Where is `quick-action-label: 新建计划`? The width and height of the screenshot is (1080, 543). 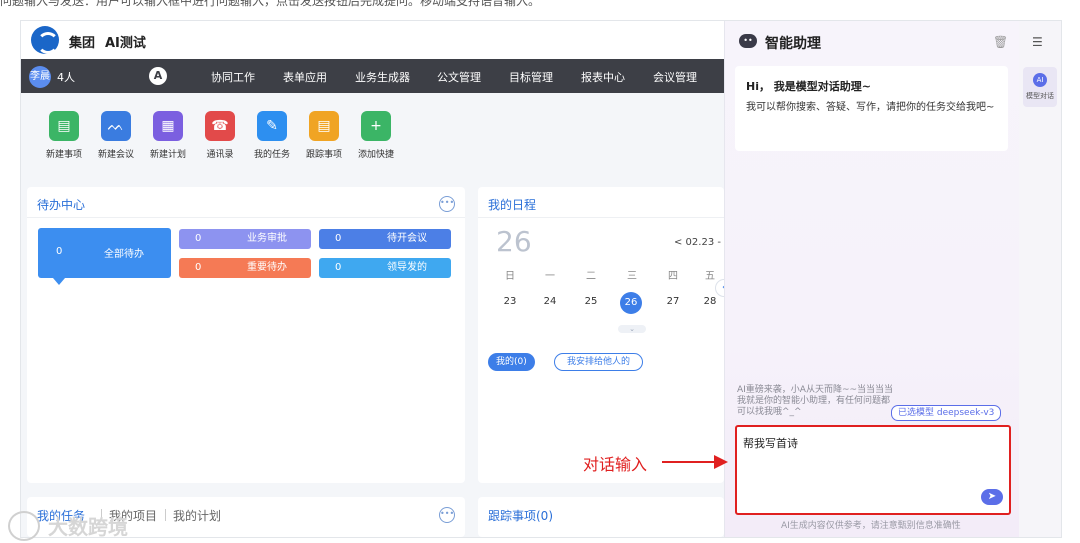 quick-action-label: 新建计划 is located at coordinates (167, 155).